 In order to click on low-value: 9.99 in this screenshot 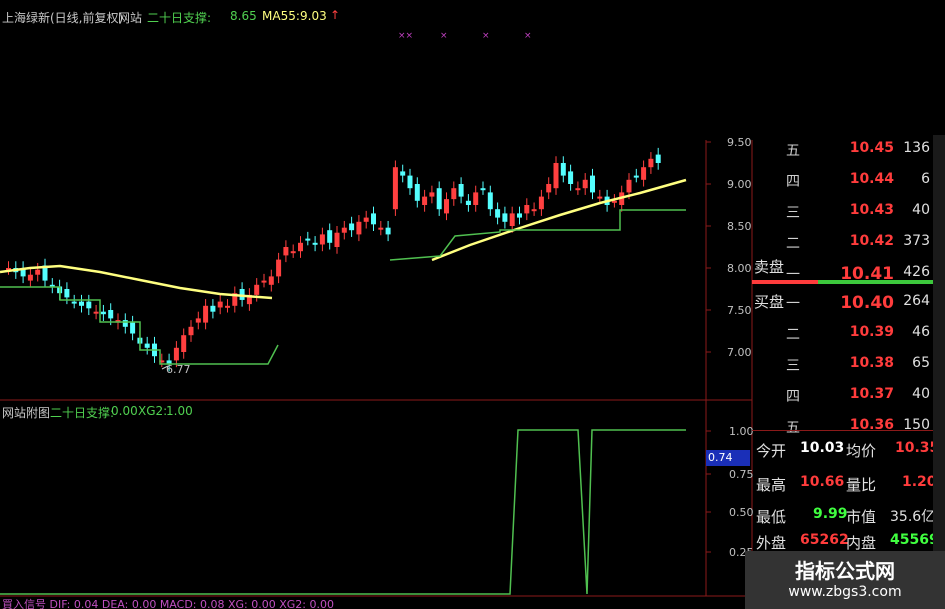, I will do `click(830, 514)`.